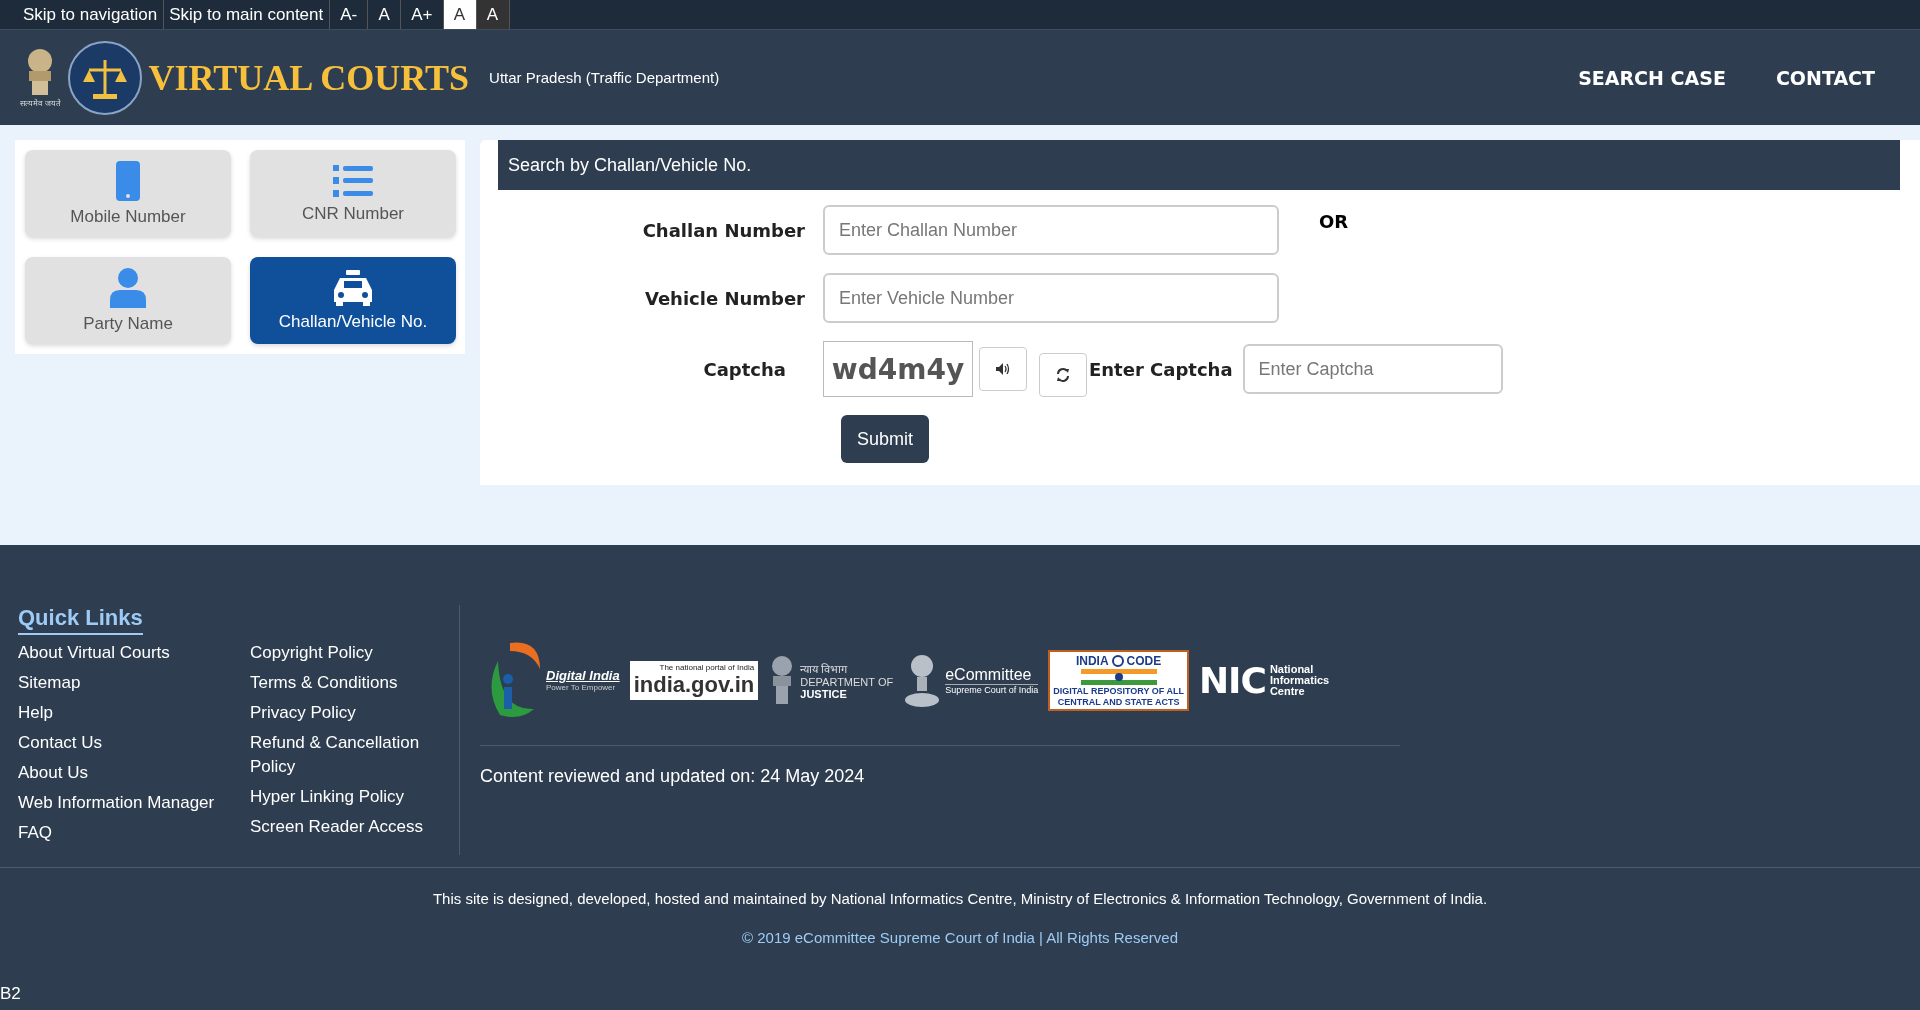 The image size is (1920, 1010). Describe the element at coordinates (350, 713) in the screenshot. I see `footer-link: Privacy Policy` at that location.